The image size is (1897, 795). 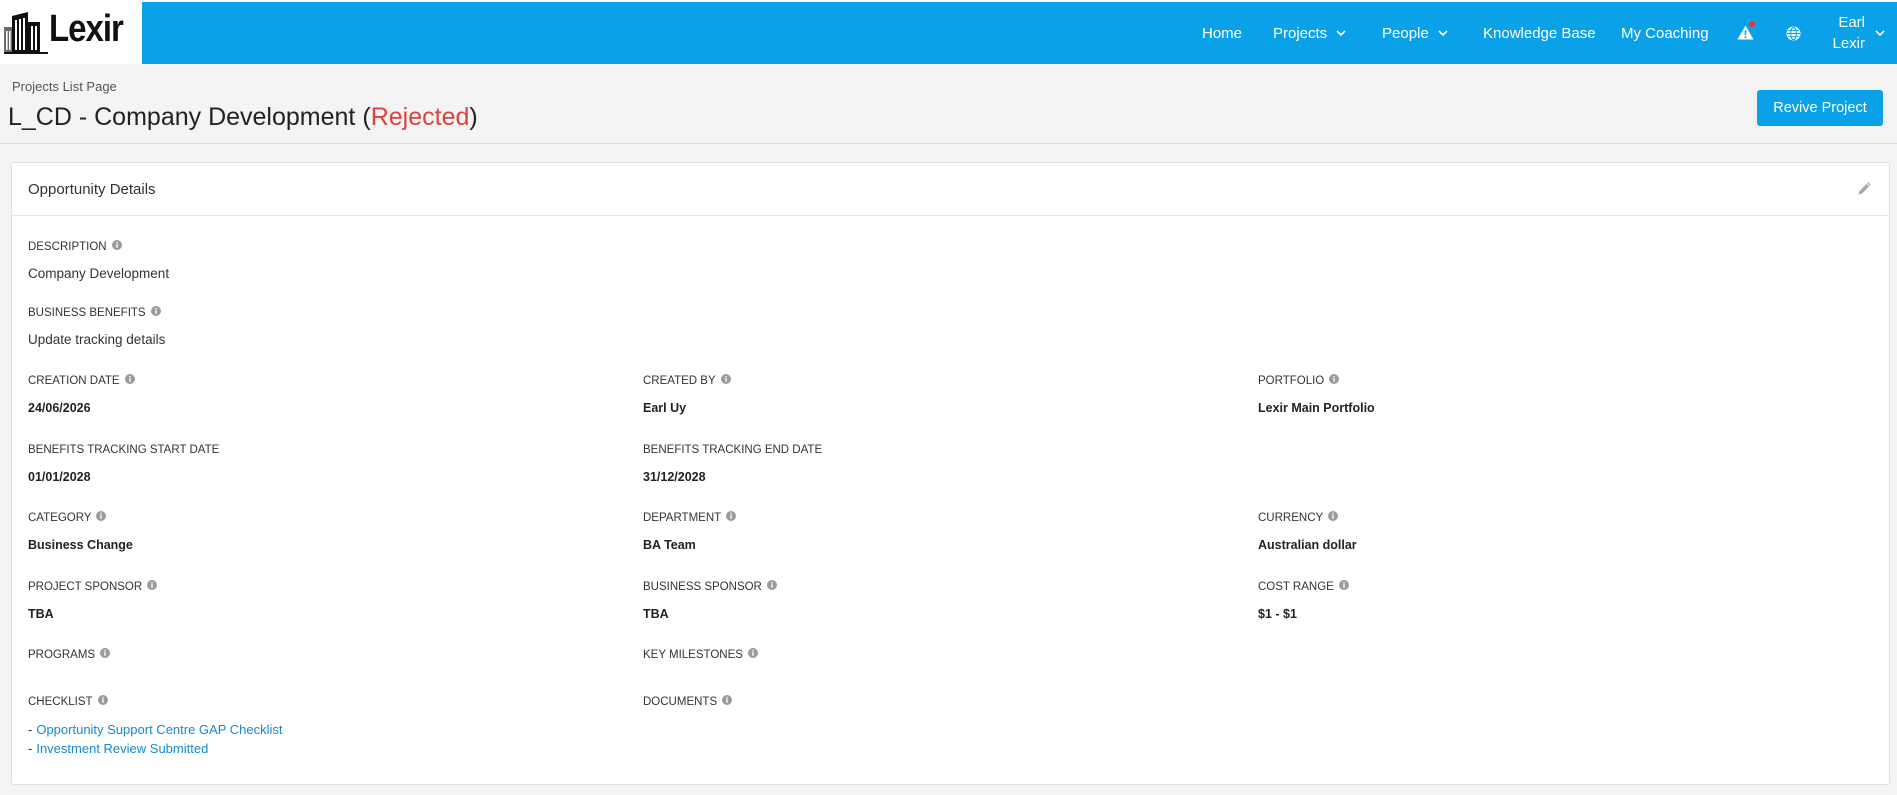 I want to click on nav-home-label: Home, so click(x=1222, y=33).